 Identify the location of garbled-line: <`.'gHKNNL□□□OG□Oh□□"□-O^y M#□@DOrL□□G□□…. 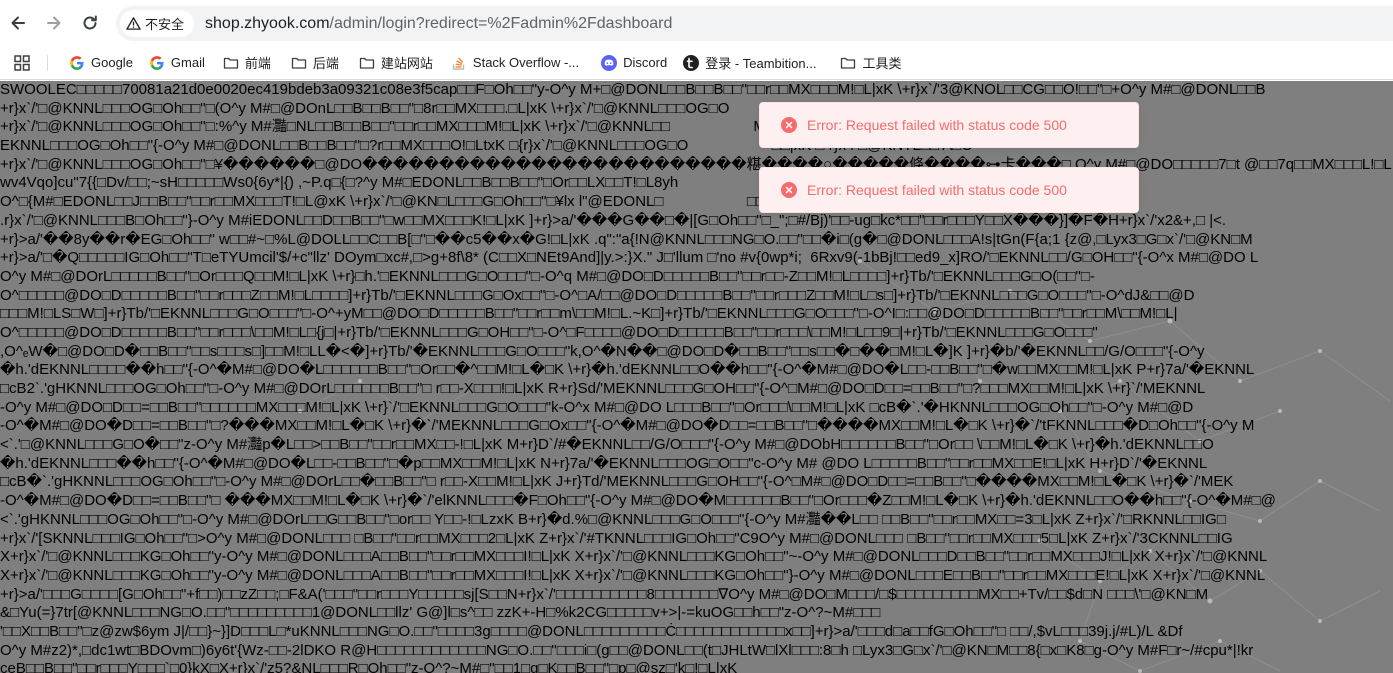
(613, 519).